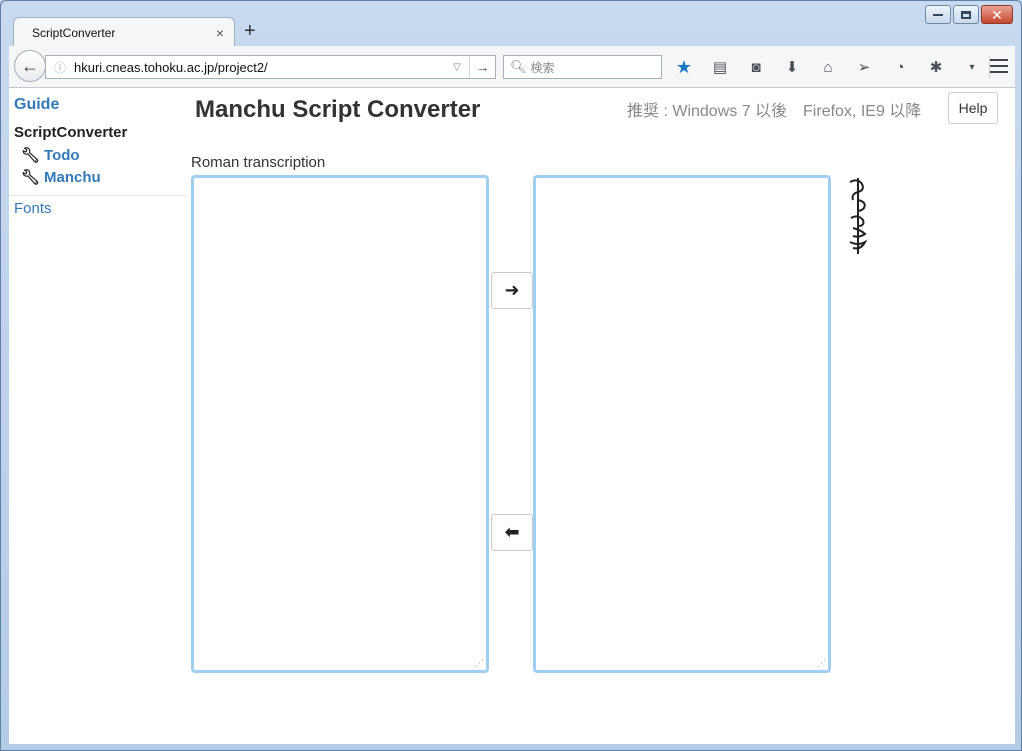 The height and width of the screenshot is (751, 1022). I want to click on star-icon: ★, so click(684, 67).